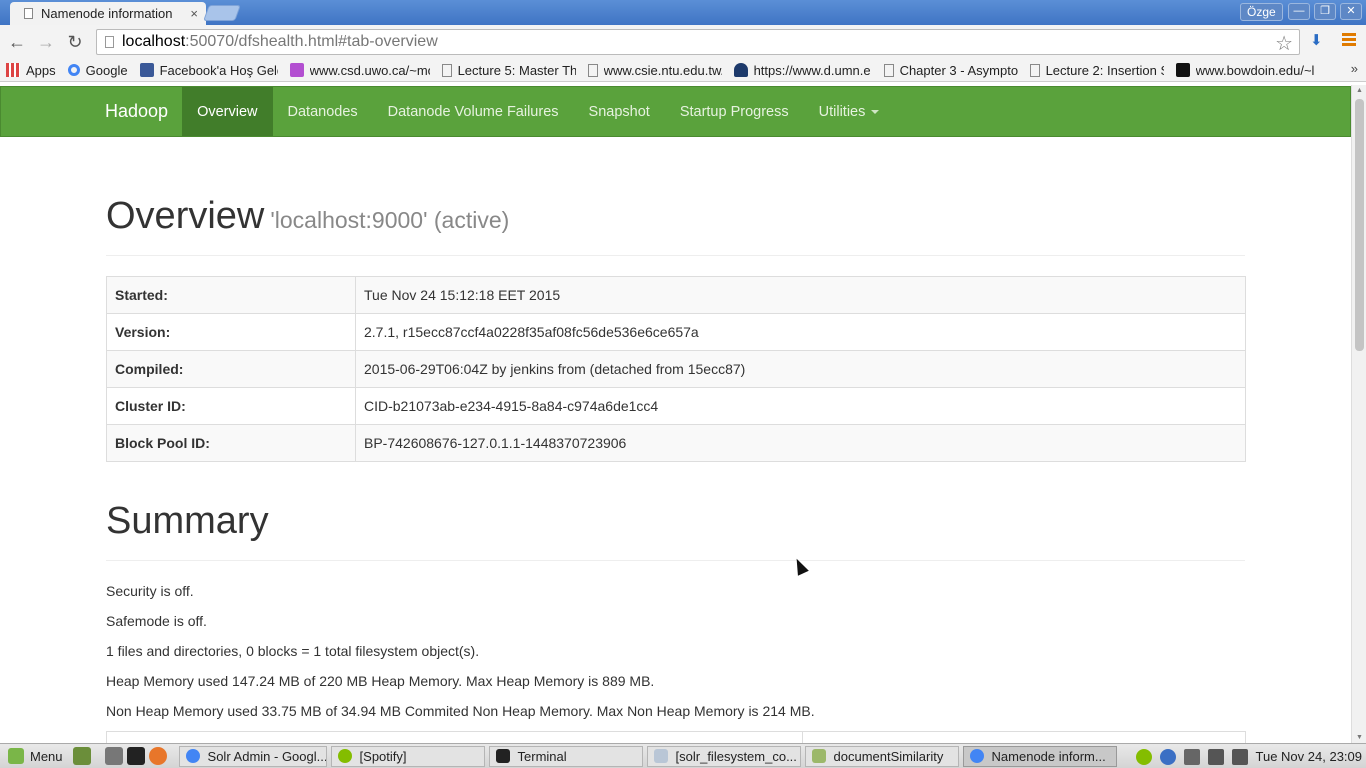 This screenshot has width=1366, height=768. Describe the element at coordinates (150, 591) in the screenshot. I see `summary-security: Security is off.` at that location.